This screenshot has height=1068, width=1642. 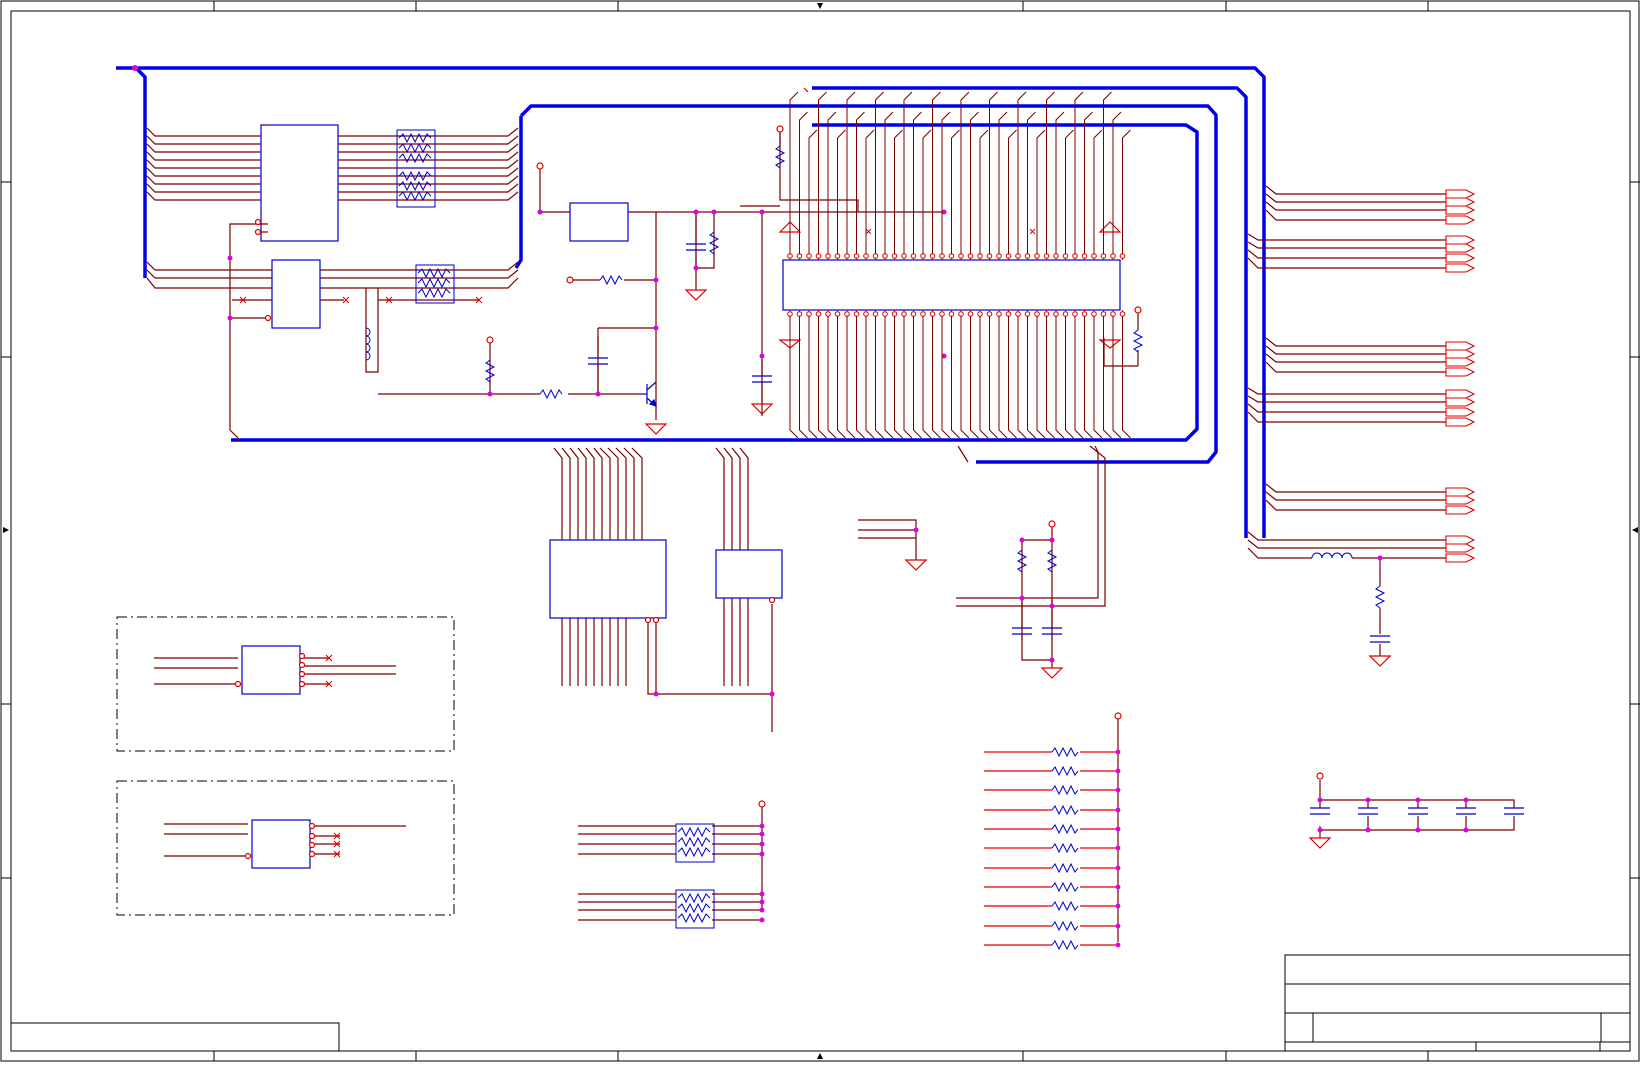 What do you see at coordinates (1457, 1003) in the screenshot?
I see `title-block` at bounding box center [1457, 1003].